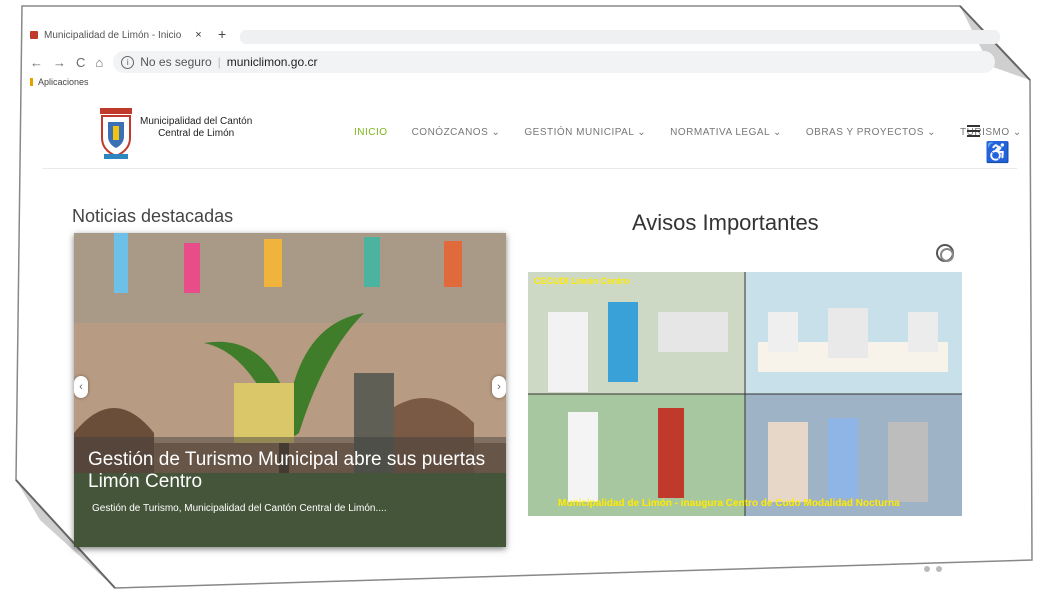 The image size is (1044, 593). Describe the element at coordinates (196, 133) in the screenshot. I see `org-name-line2: Central de Limón` at that location.